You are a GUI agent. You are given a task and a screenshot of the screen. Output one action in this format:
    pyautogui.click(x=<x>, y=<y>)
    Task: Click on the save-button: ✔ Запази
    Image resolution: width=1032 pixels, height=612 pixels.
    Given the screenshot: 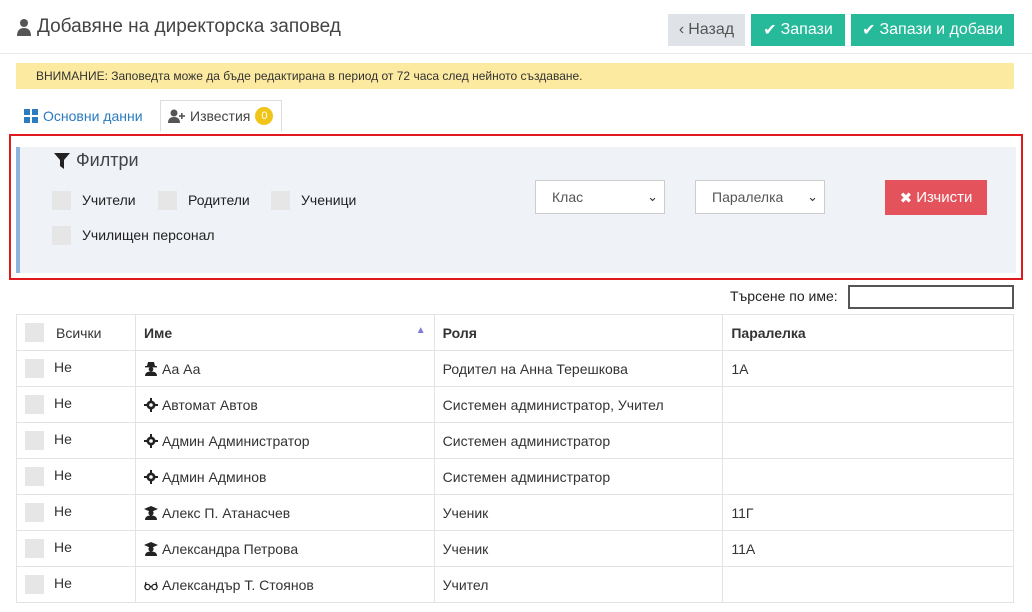 What is the action you would take?
    pyautogui.click(x=798, y=30)
    